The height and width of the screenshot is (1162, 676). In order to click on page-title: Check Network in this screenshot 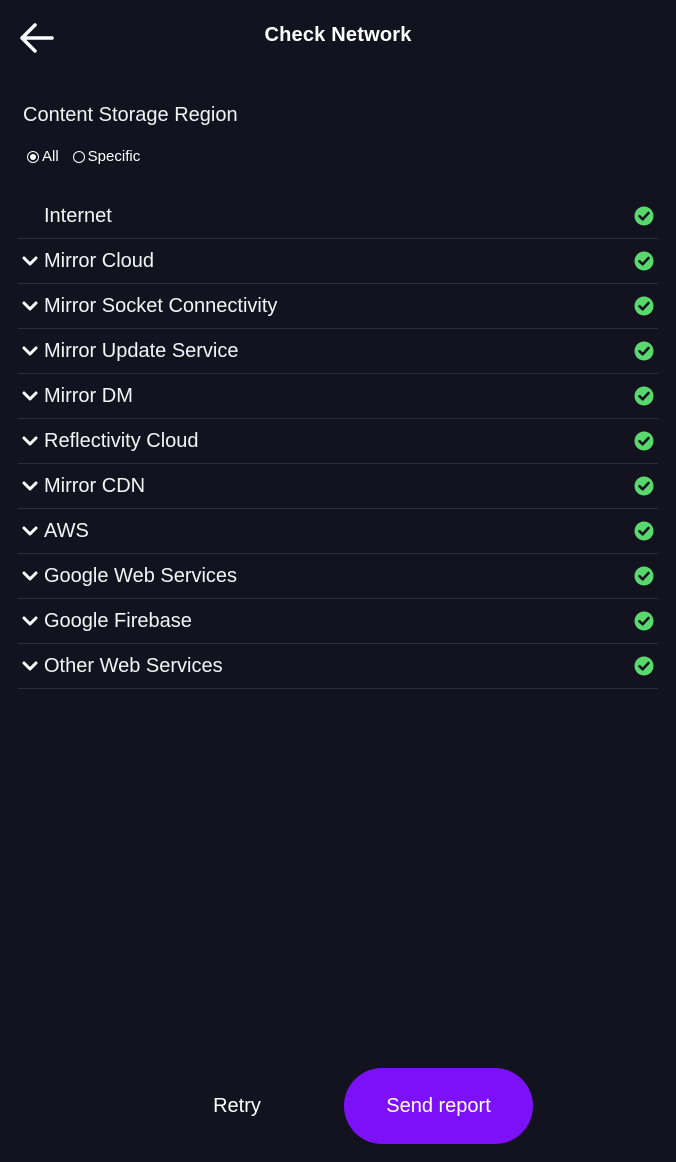, I will do `click(338, 35)`.